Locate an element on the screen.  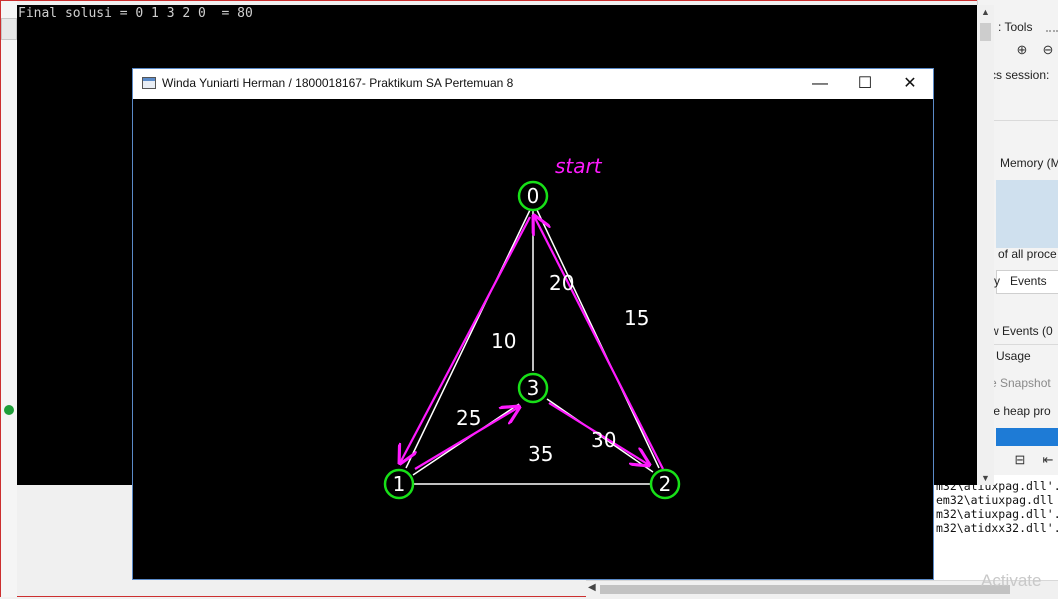
scroll-down-icon: ▼ is located at coordinates (985, 478).